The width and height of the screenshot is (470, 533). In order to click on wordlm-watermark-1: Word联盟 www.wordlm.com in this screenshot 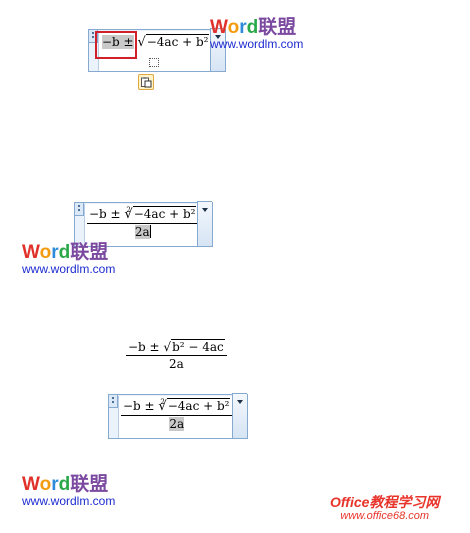, I will do `click(256, 34)`.